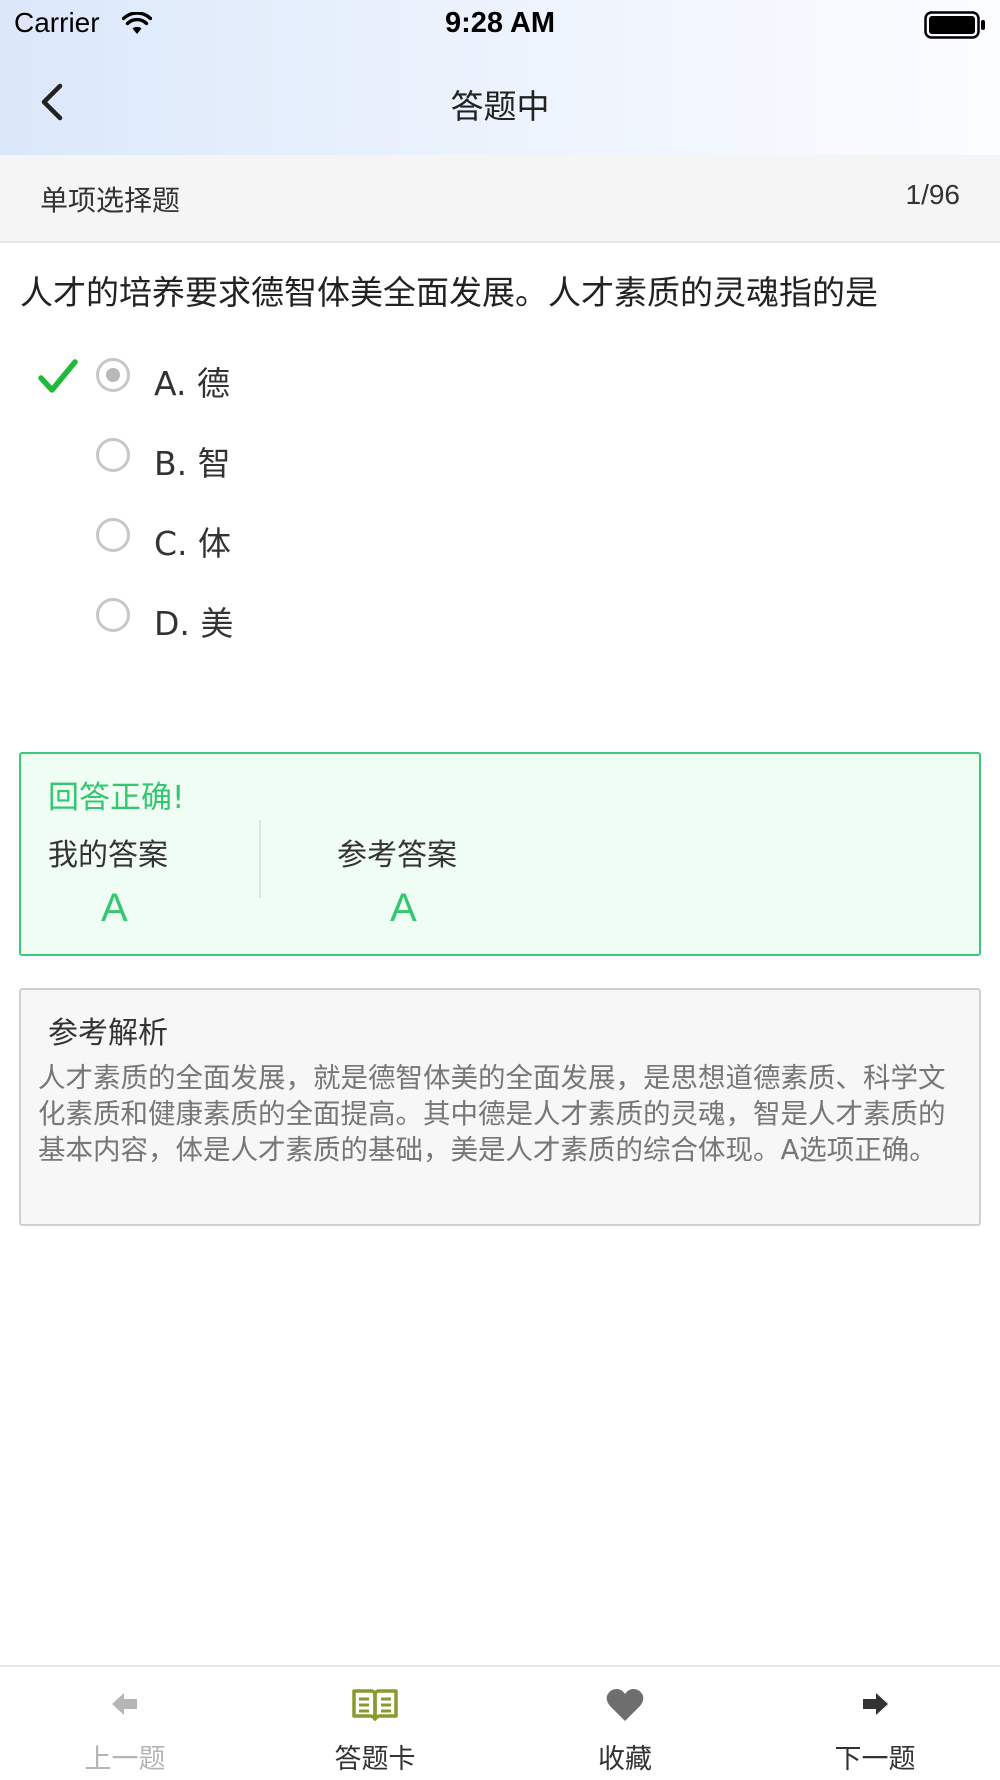 Image resolution: width=1000 pixels, height=1780 pixels. Describe the element at coordinates (113, 375) in the screenshot. I see `radio-button-selected` at that location.